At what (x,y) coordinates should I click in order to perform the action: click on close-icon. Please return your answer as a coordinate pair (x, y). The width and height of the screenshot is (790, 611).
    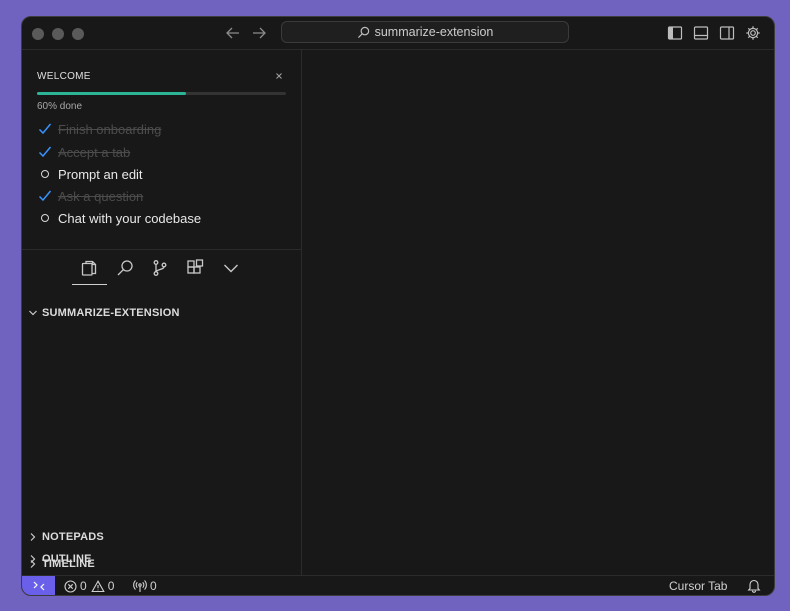
    Looking at the image, I should click on (279, 75).